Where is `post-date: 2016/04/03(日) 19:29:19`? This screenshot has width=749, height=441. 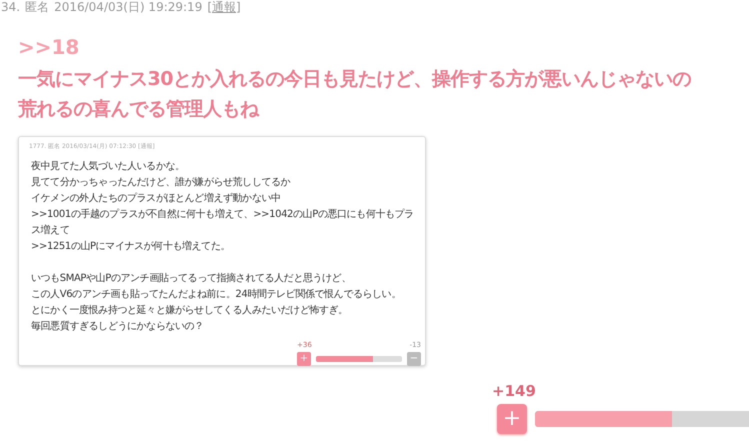
post-date: 2016/04/03(日) 19:29:19 is located at coordinates (128, 8).